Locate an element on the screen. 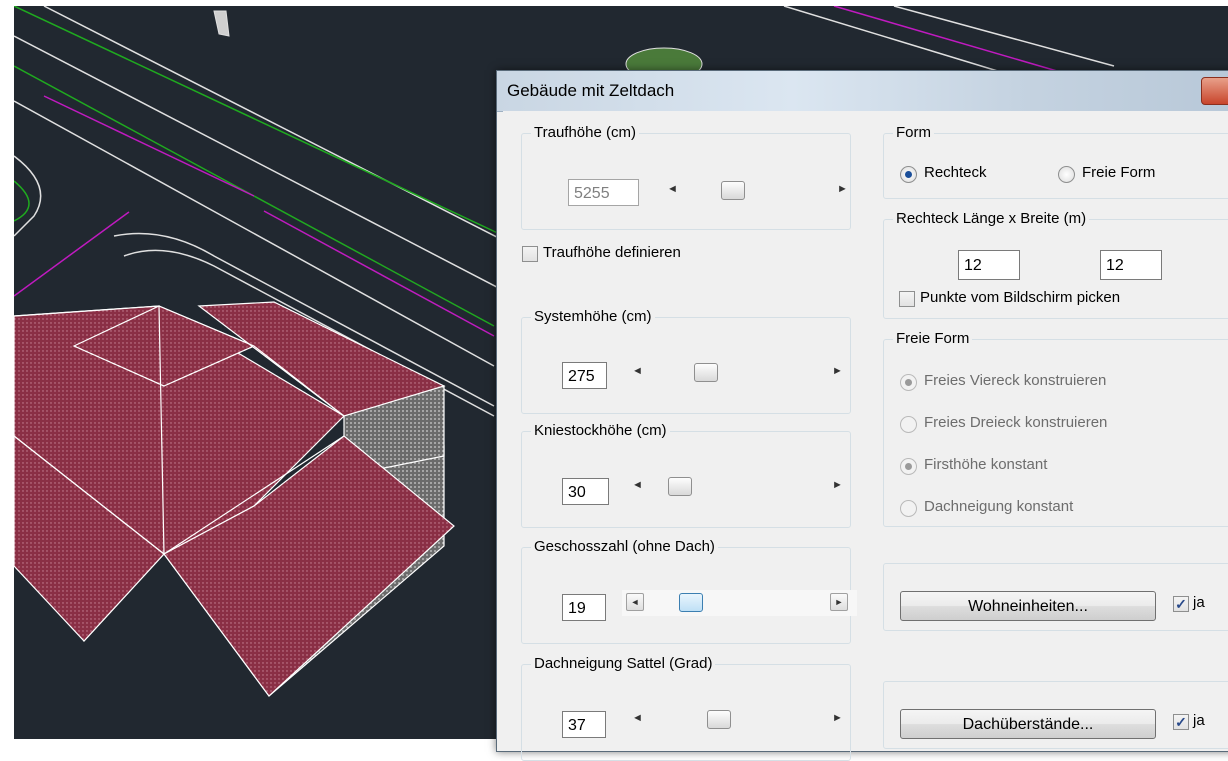  radio-freie-form-label: Freie Form is located at coordinates (1119, 172).